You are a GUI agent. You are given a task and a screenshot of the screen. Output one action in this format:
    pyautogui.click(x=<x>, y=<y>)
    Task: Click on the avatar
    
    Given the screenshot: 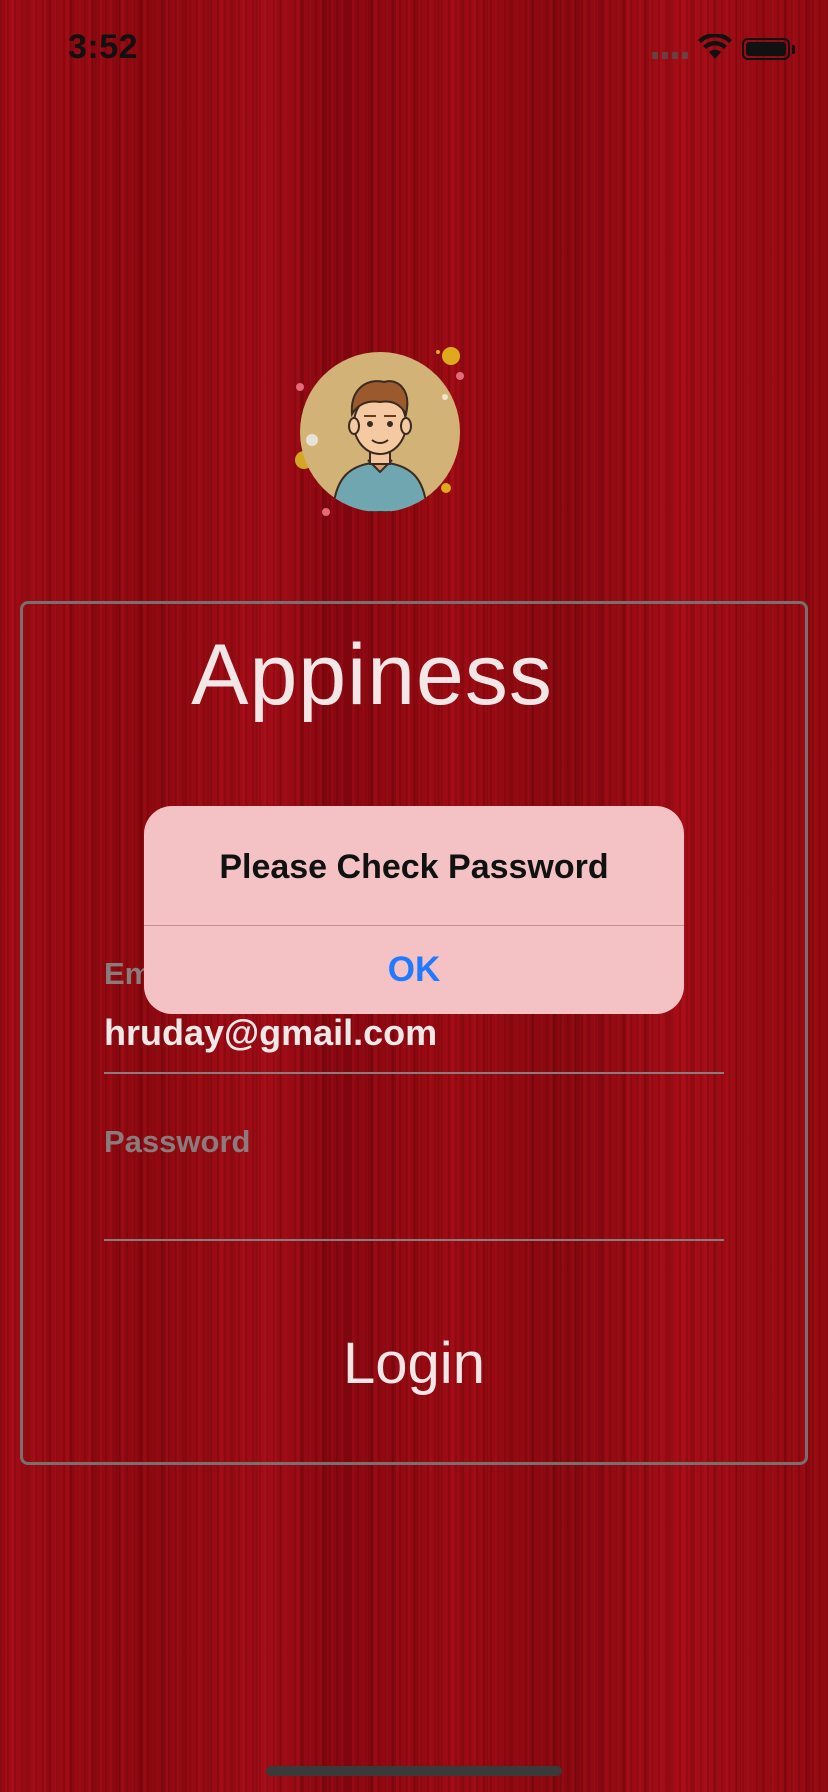 What is the action you would take?
    pyautogui.click(x=383, y=435)
    